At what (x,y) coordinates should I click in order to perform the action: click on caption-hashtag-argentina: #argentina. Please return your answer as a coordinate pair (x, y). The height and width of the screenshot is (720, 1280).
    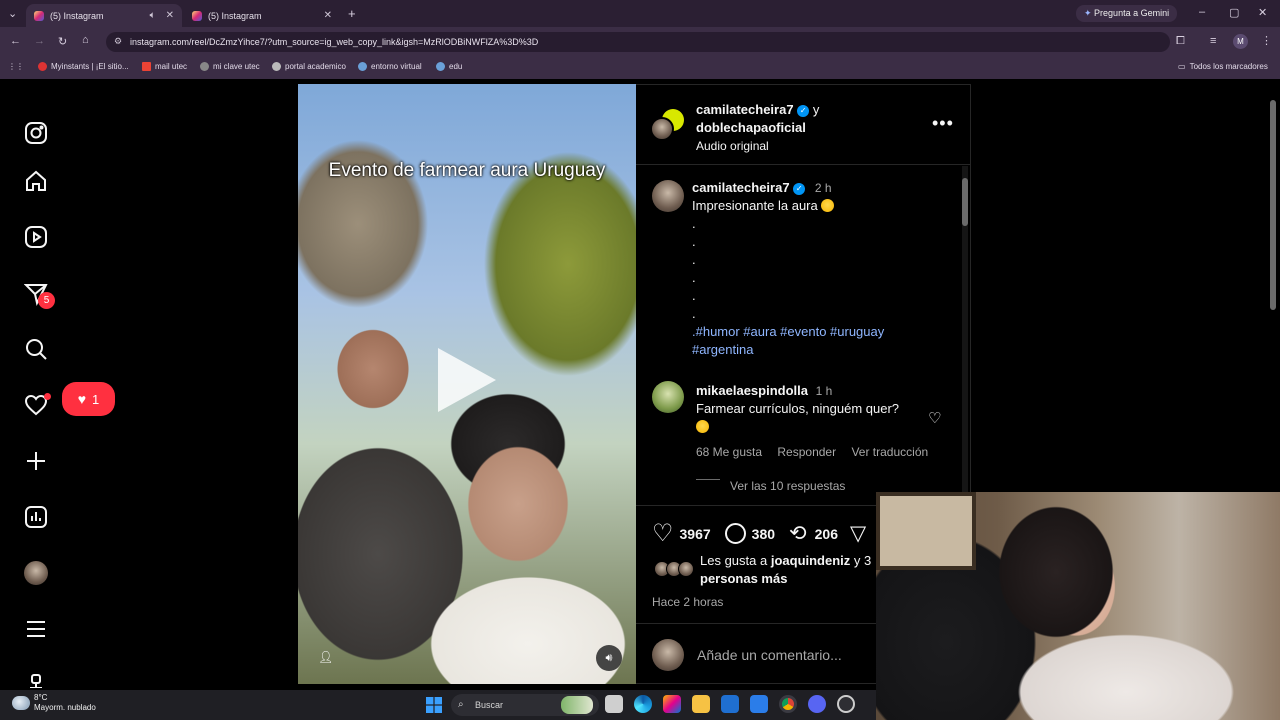
    Looking at the image, I should click on (722, 349).